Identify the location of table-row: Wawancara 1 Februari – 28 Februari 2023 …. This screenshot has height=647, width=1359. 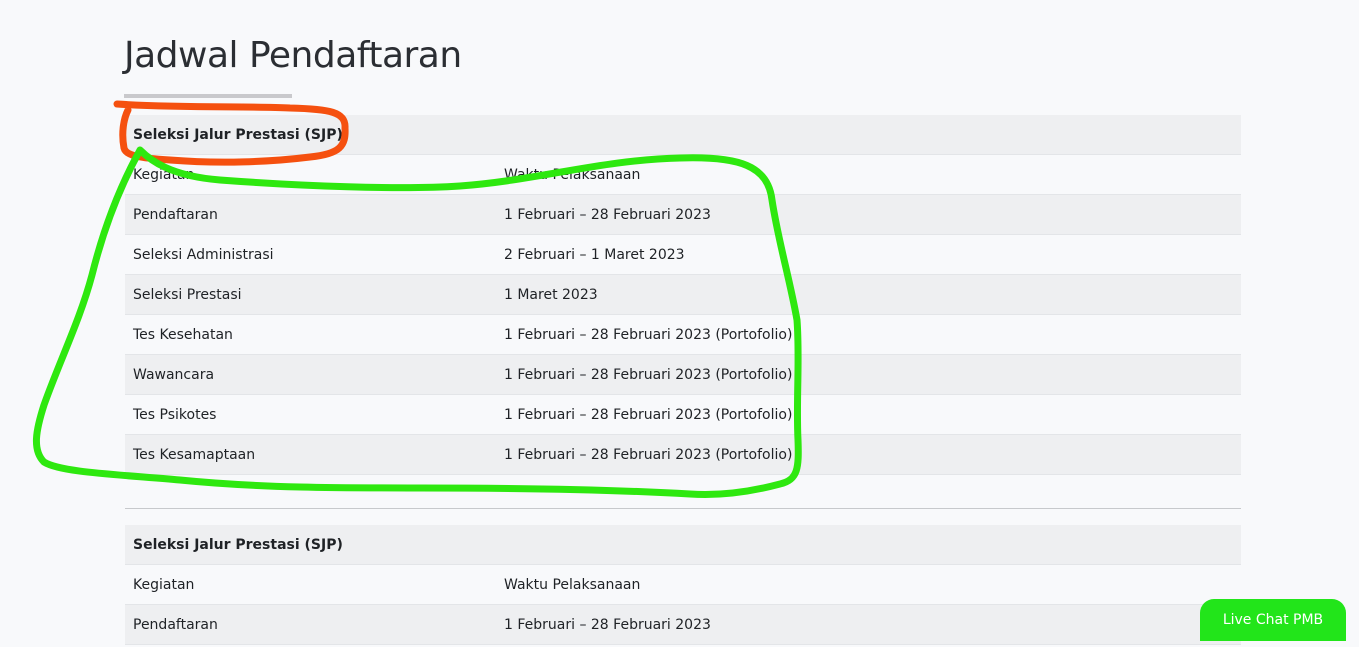
(683, 375).